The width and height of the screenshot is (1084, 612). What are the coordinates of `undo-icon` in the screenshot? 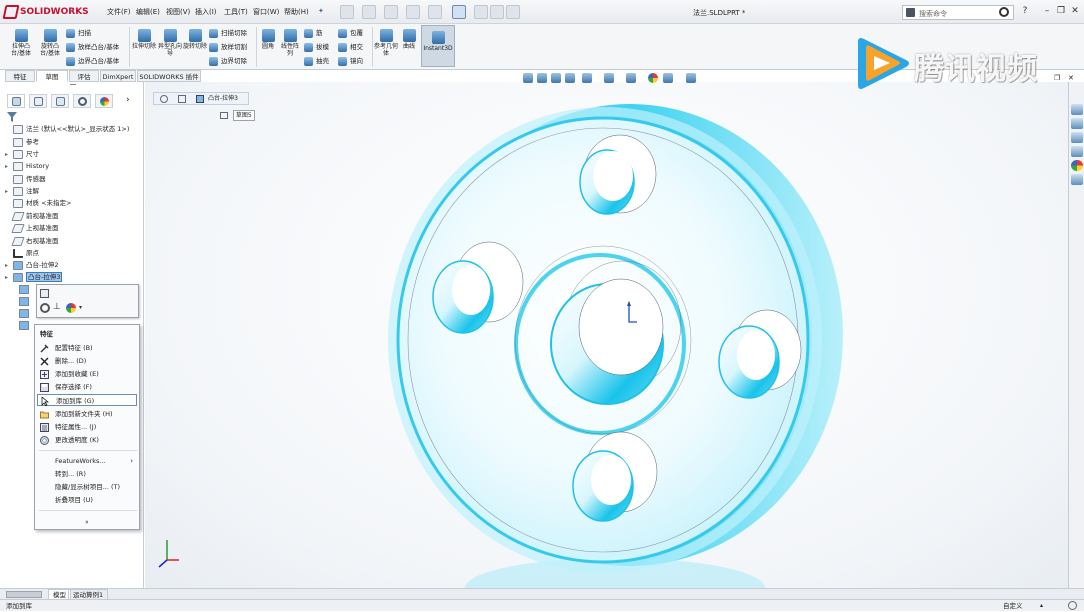 It's located at (435, 12).